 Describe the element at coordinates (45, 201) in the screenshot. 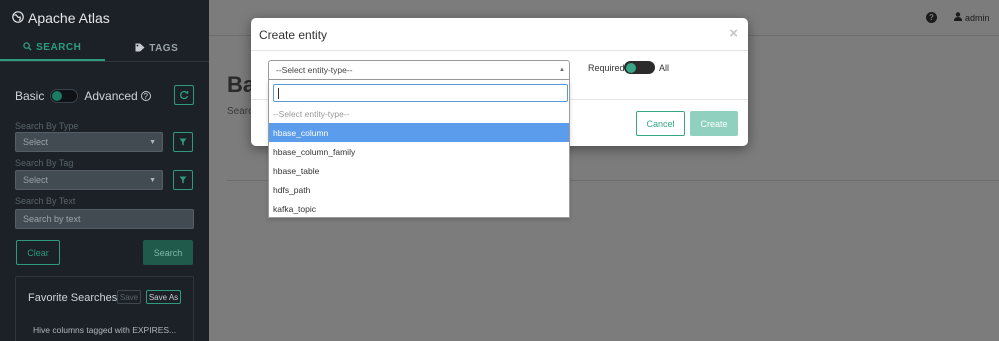

I see `search-by-text-label: Search By Text` at that location.